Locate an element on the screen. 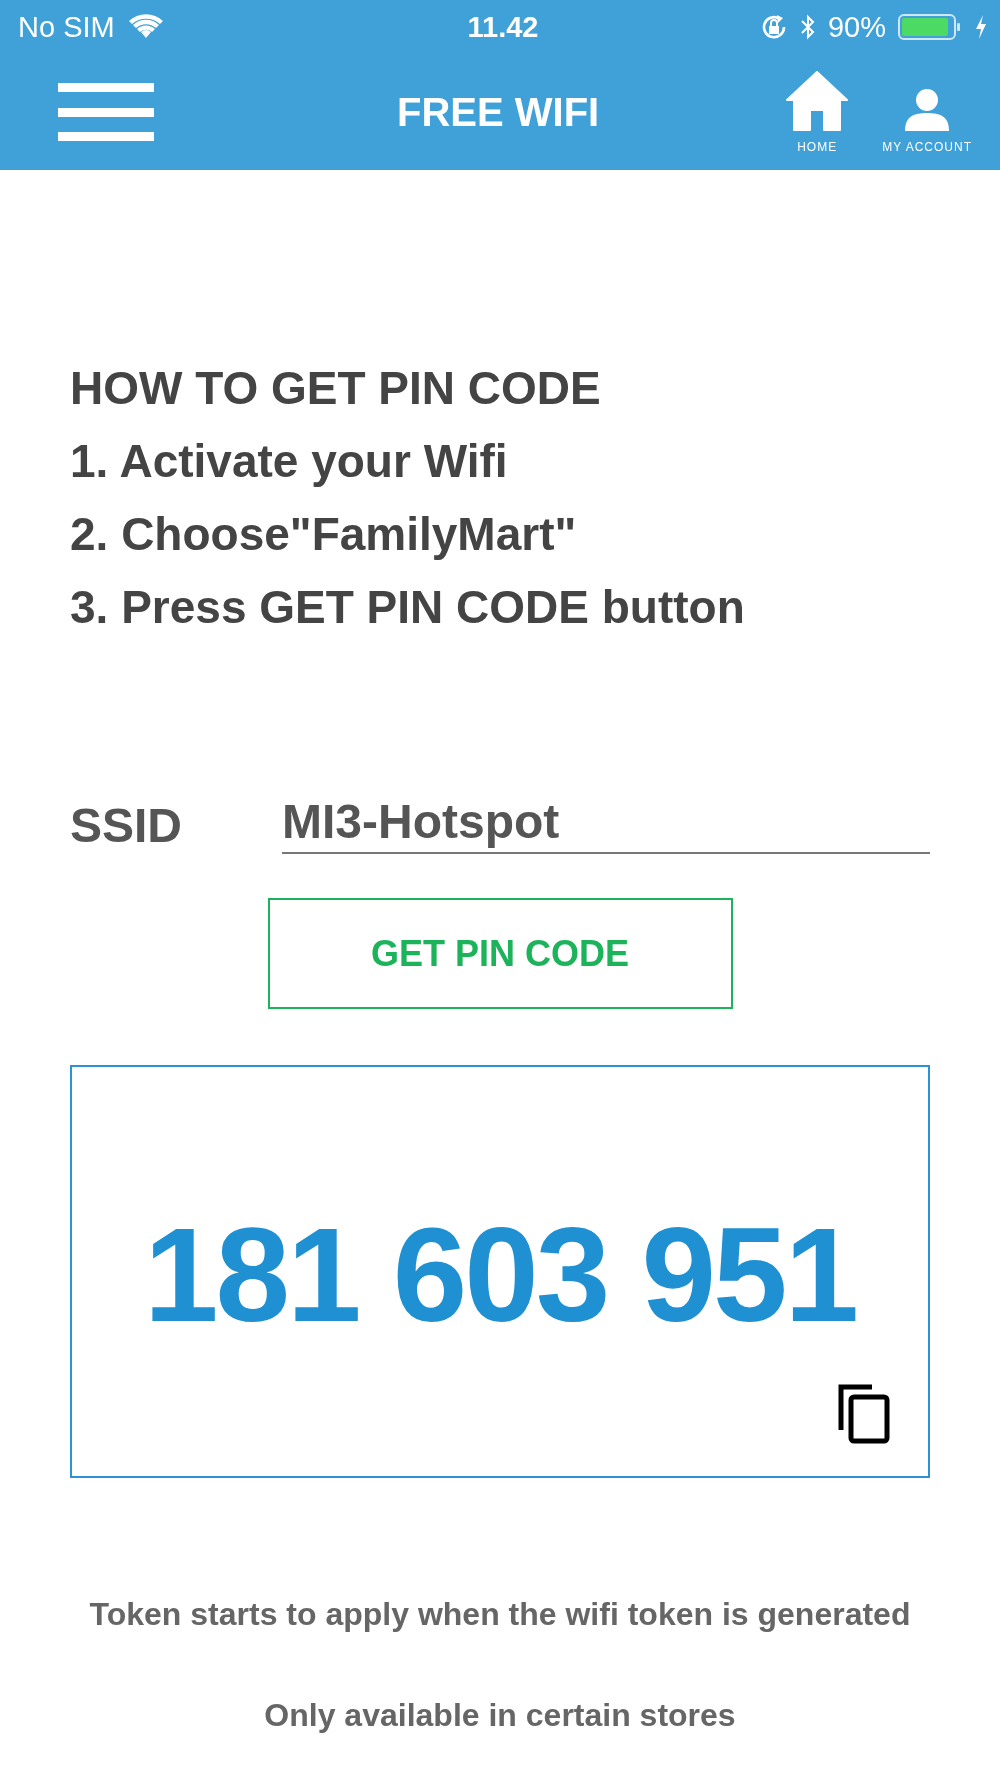 This screenshot has width=1000, height=1778. menu-icon is located at coordinates (106, 112).